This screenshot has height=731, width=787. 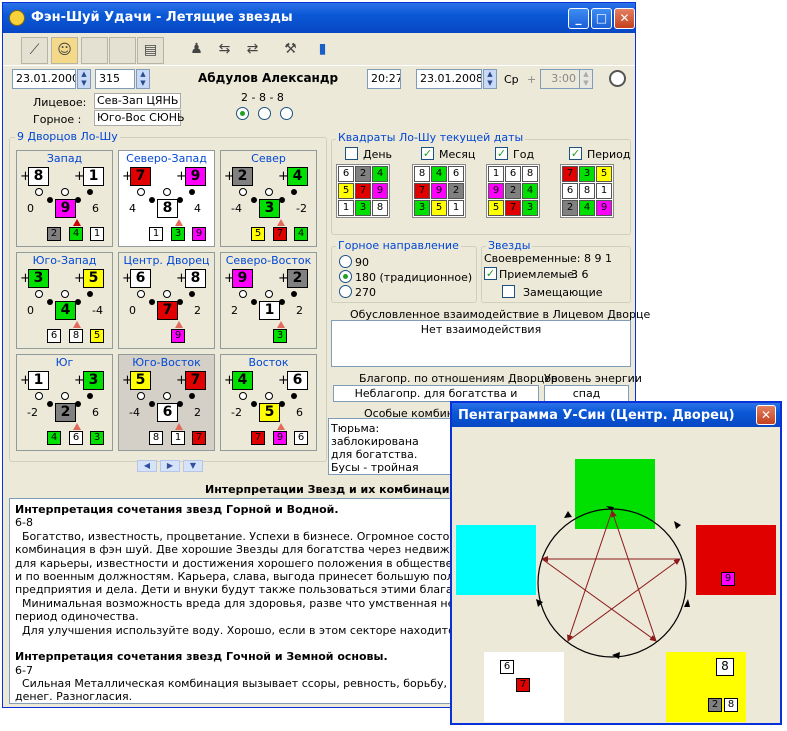 What do you see at coordinates (766, 415) in the screenshot?
I see `pentagram-close-button: ✕` at bounding box center [766, 415].